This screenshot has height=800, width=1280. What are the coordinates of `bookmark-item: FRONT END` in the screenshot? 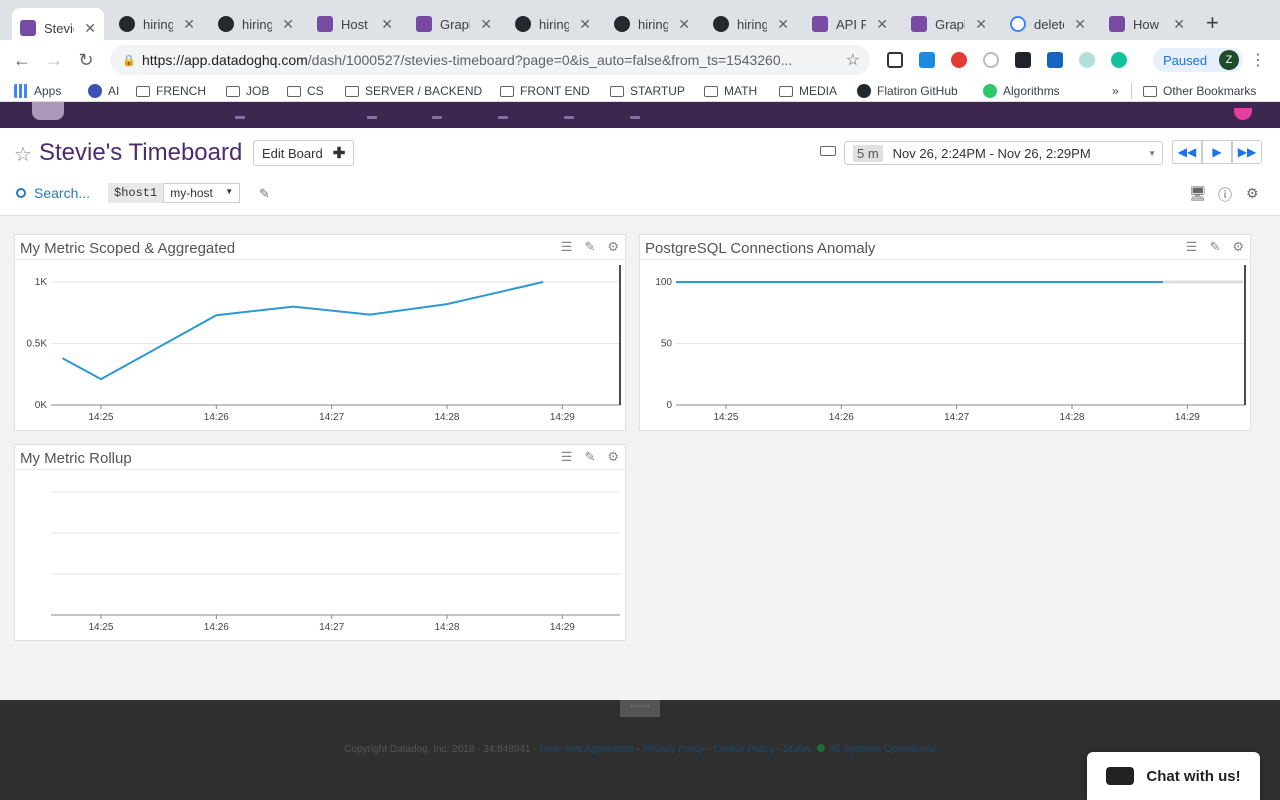 It's located at (545, 91).